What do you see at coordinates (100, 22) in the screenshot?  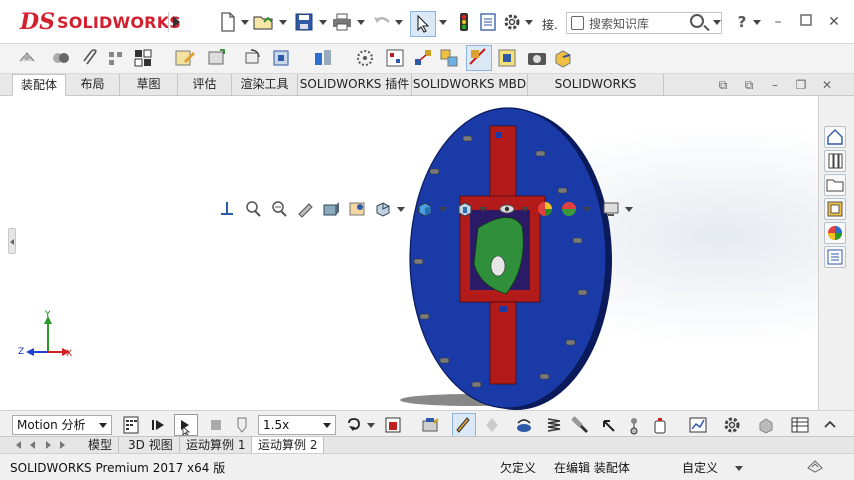 I see `solidworks-logo: DS SOLIDWORKS` at bounding box center [100, 22].